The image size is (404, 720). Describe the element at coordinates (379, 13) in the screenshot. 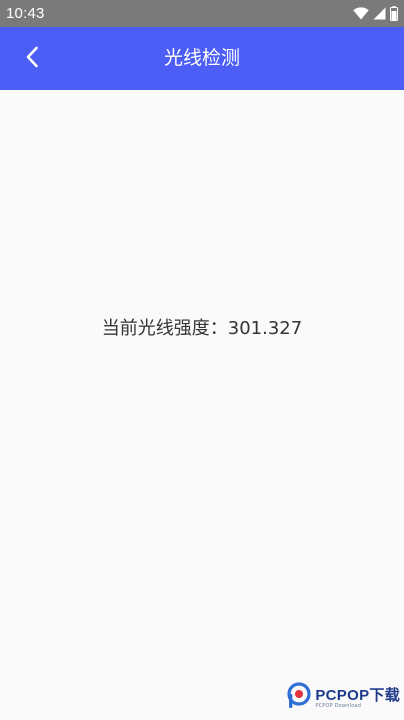

I see `signal-icon` at that location.